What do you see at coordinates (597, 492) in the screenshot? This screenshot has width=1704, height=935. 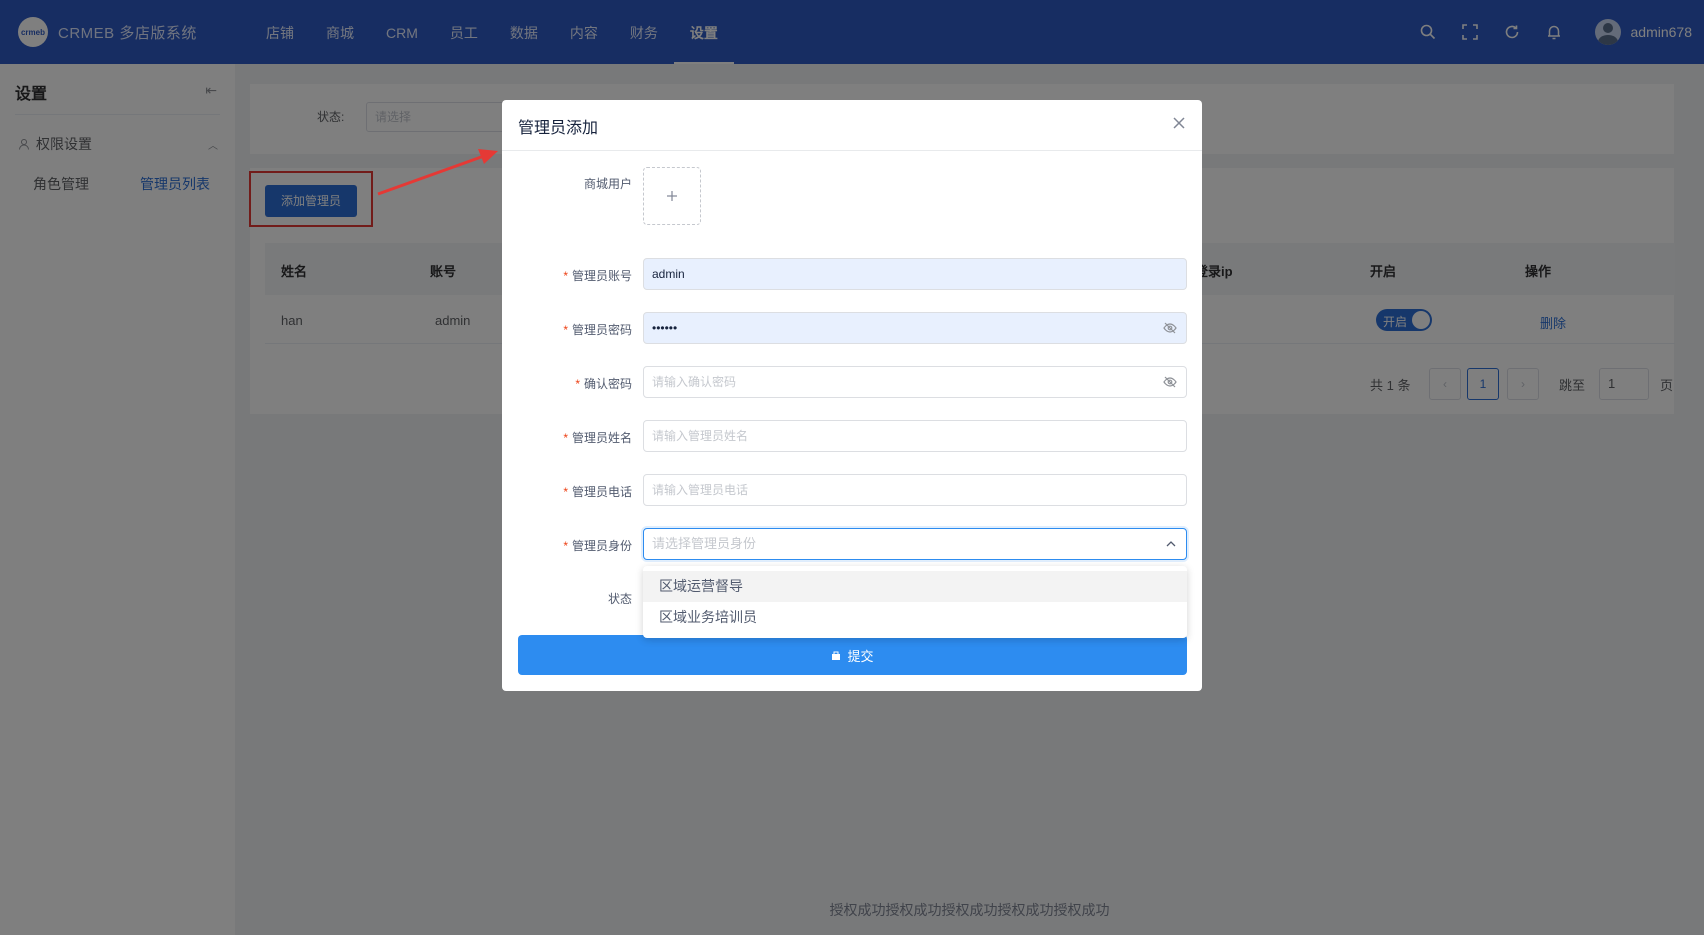 I see `phone-label: * 管理员电话` at bounding box center [597, 492].